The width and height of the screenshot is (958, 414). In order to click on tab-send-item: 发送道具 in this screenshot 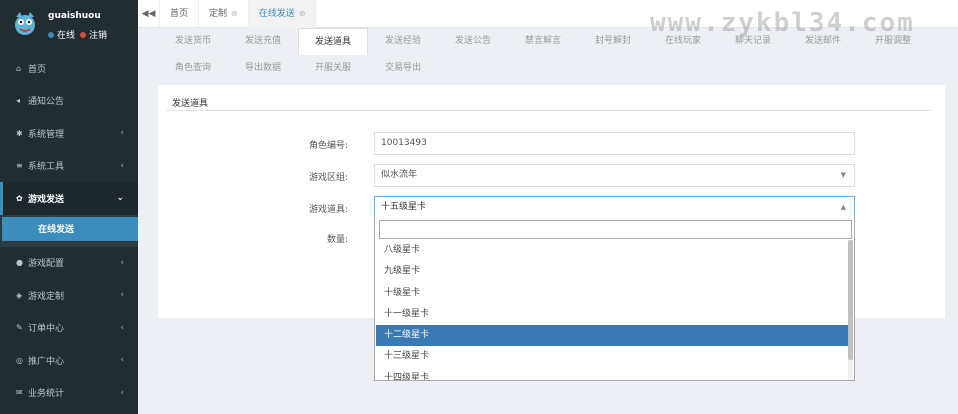, I will do `click(333, 41)`.